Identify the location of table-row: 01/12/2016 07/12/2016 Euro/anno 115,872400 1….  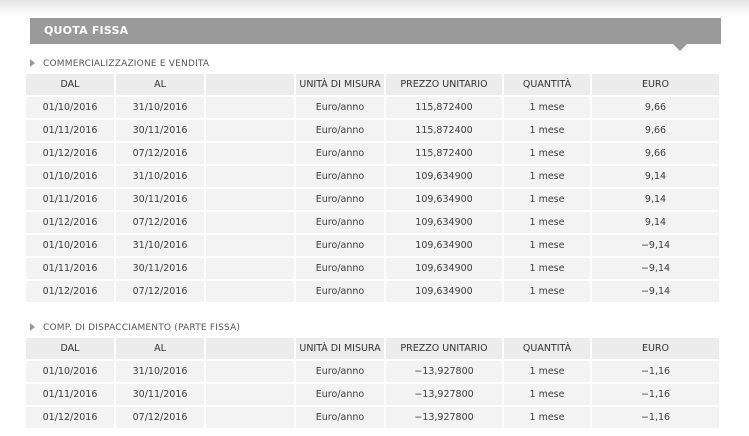
(373, 154).